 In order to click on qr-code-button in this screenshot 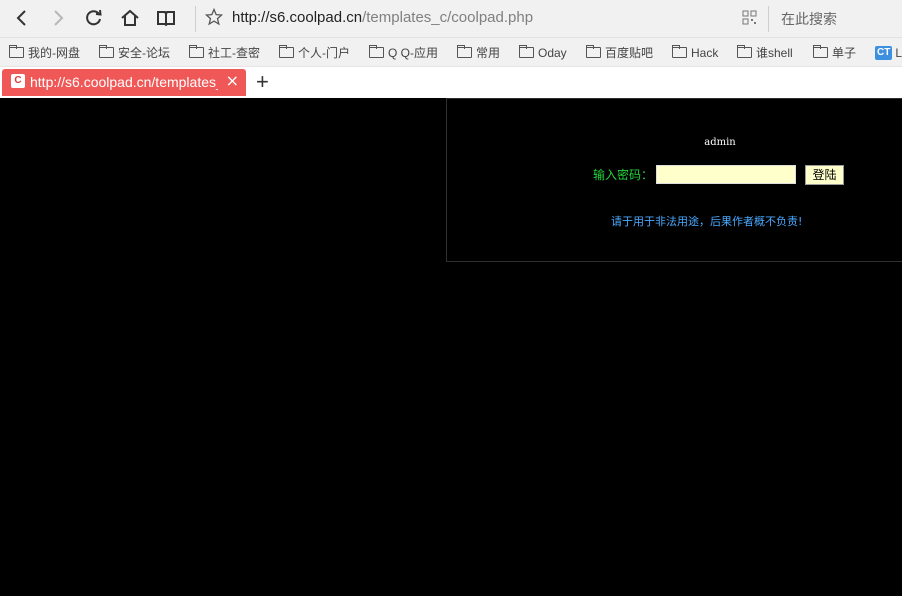, I will do `click(749, 19)`.